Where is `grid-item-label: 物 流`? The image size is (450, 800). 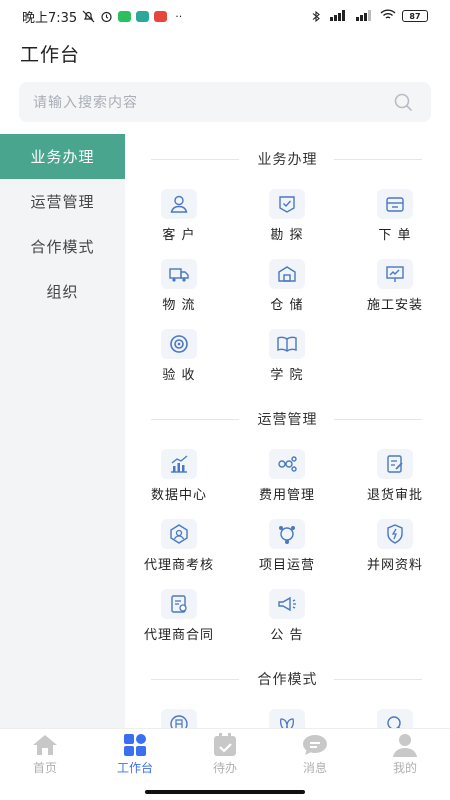
grid-item-label: 物 流 is located at coordinates (179, 305).